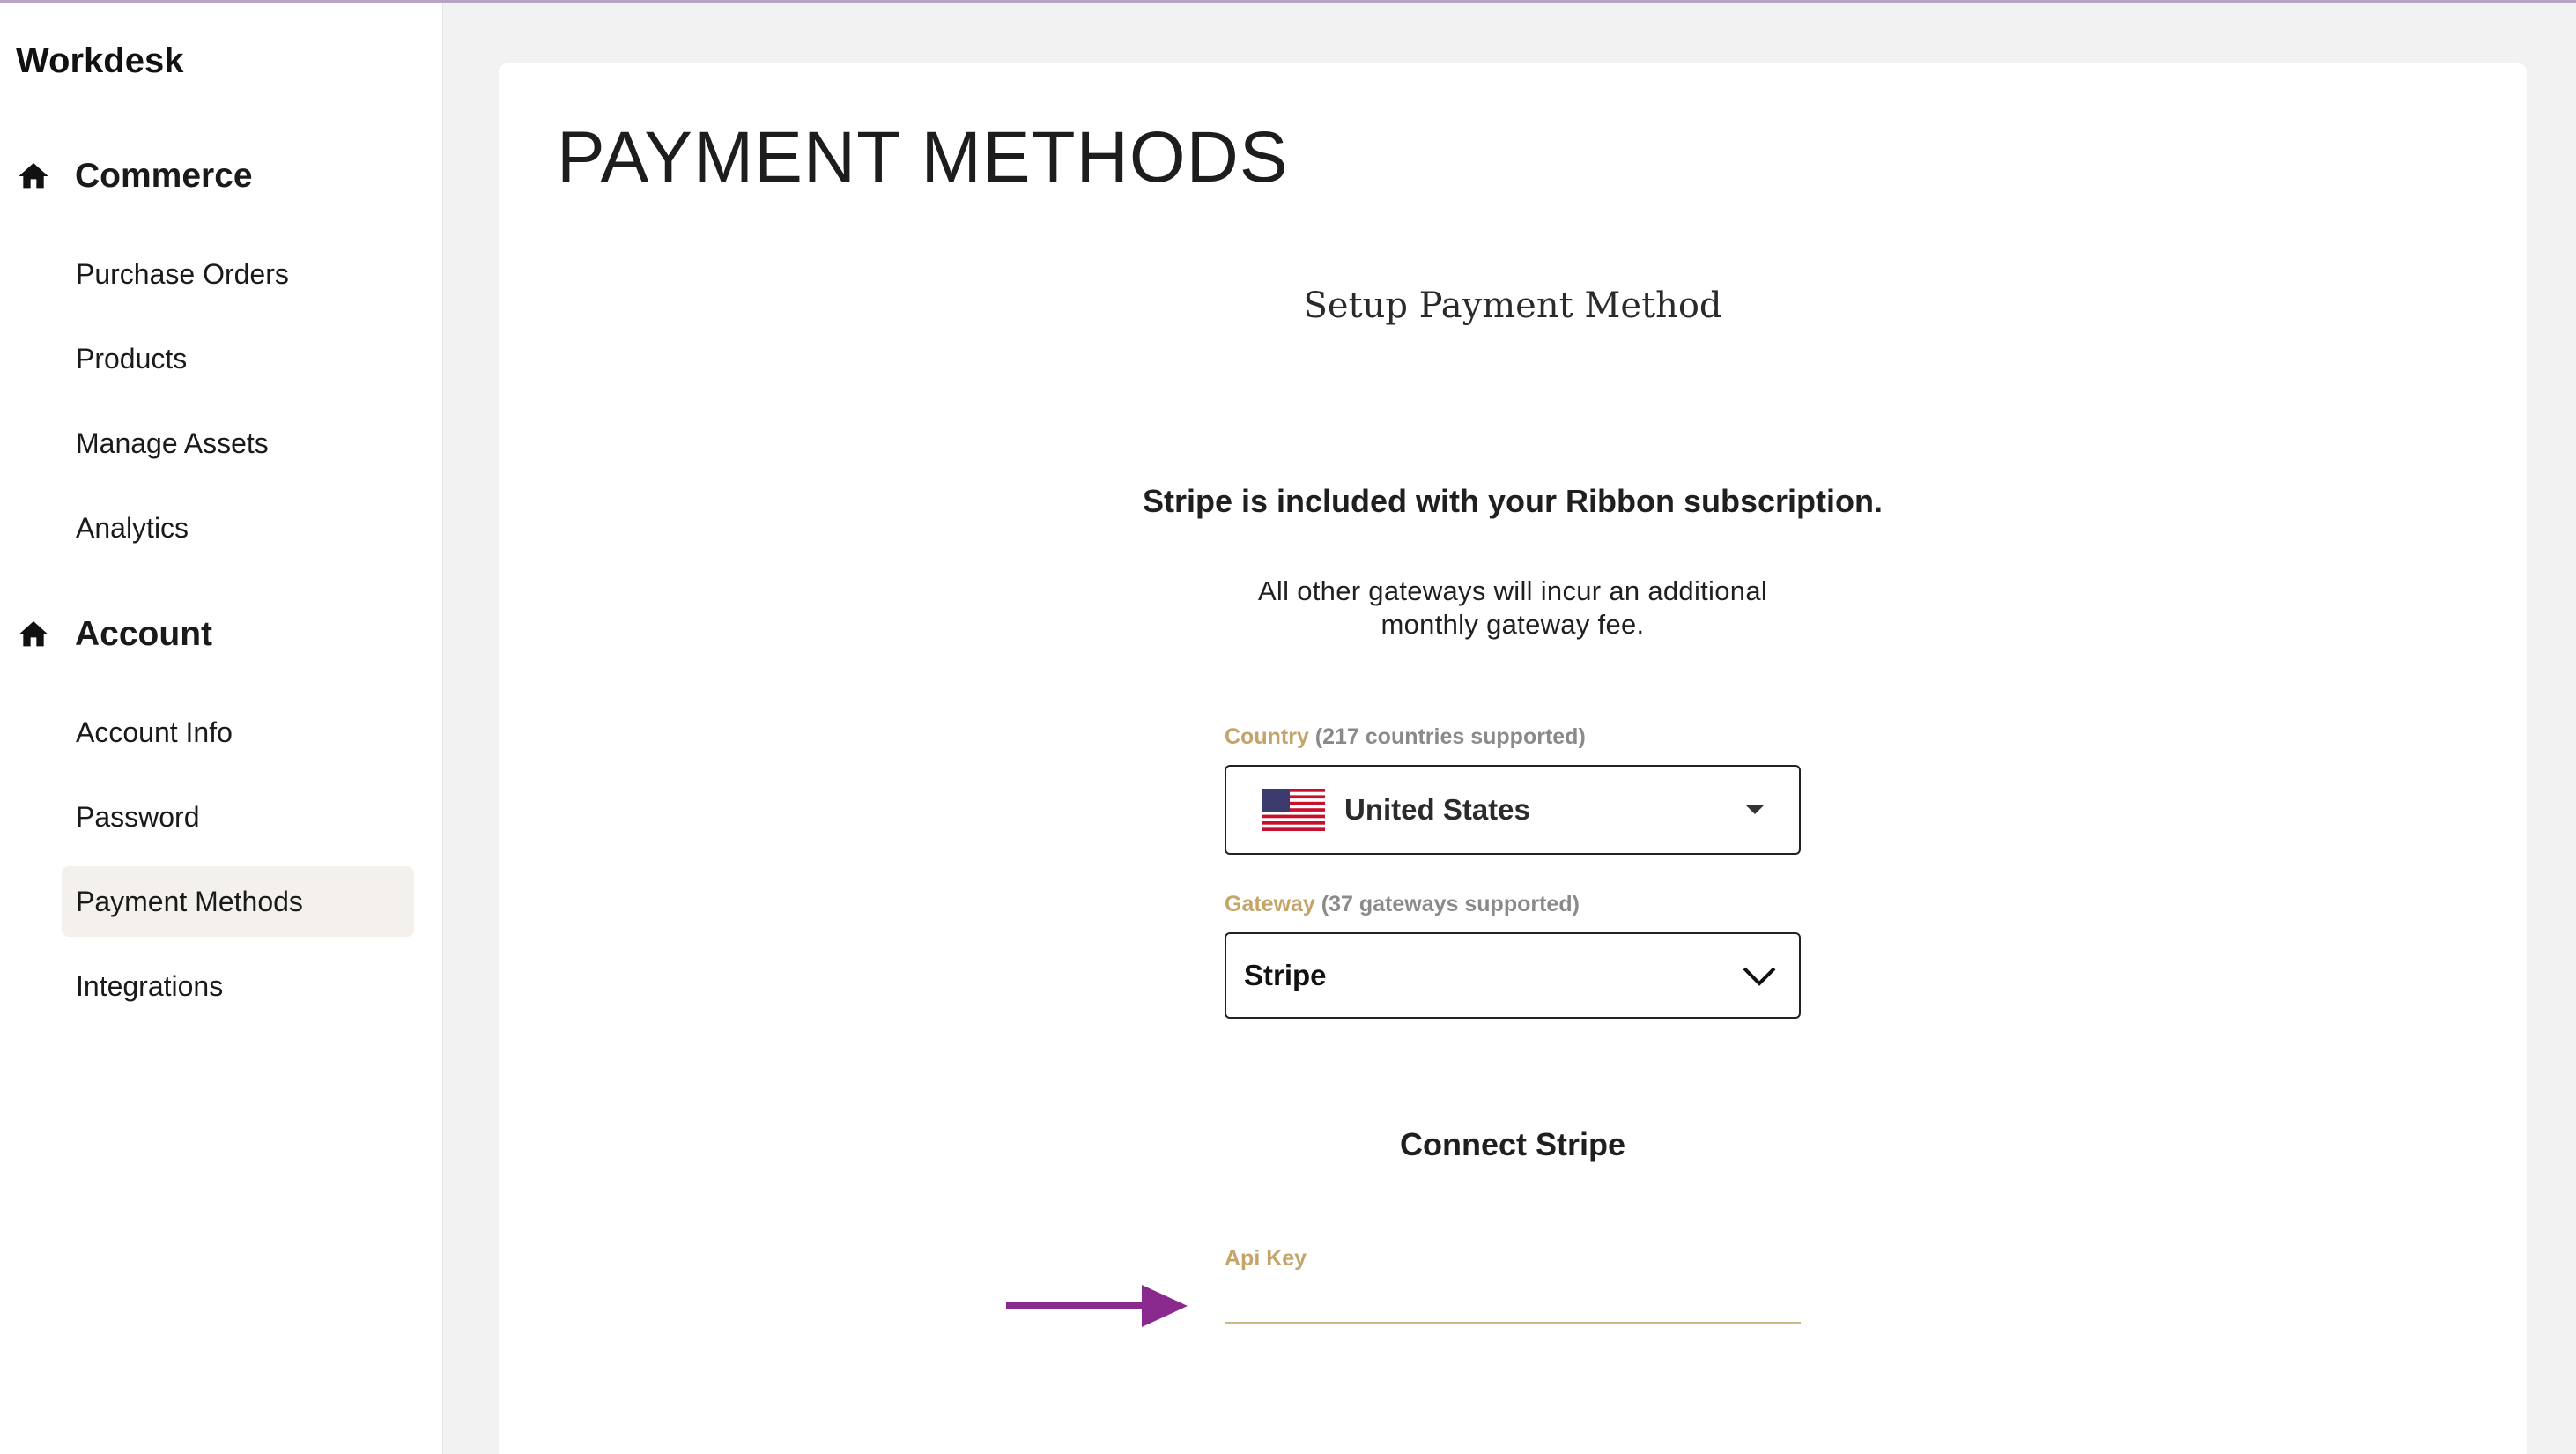 This screenshot has height=1454, width=2576. Describe the element at coordinates (238, 902) in the screenshot. I see `sidebar-item-payment-methods: Payment Methods` at that location.